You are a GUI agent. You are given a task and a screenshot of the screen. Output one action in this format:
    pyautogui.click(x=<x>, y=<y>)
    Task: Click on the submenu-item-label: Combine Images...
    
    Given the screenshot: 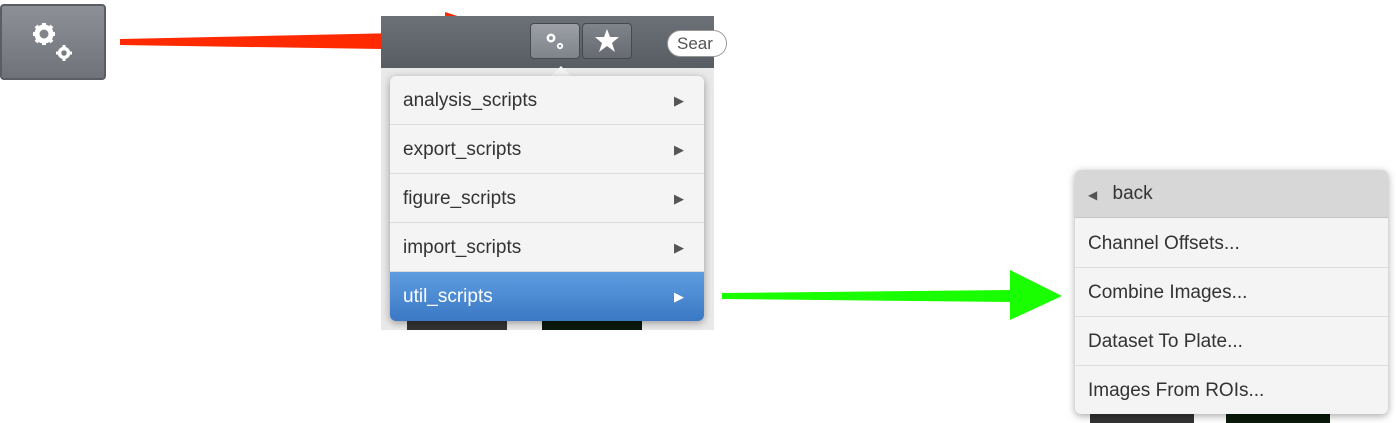 What is the action you would take?
    pyautogui.click(x=1168, y=292)
    